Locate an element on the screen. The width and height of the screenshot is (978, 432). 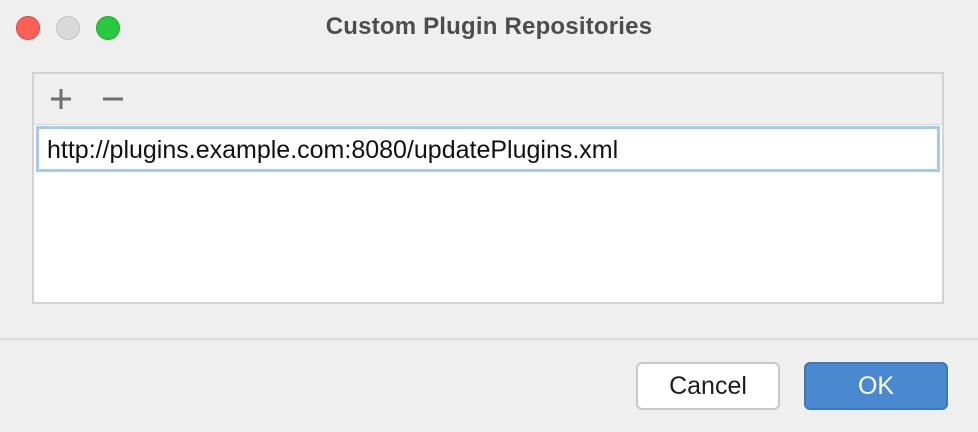
ok-button: OK is located at coordinates (876, 386).